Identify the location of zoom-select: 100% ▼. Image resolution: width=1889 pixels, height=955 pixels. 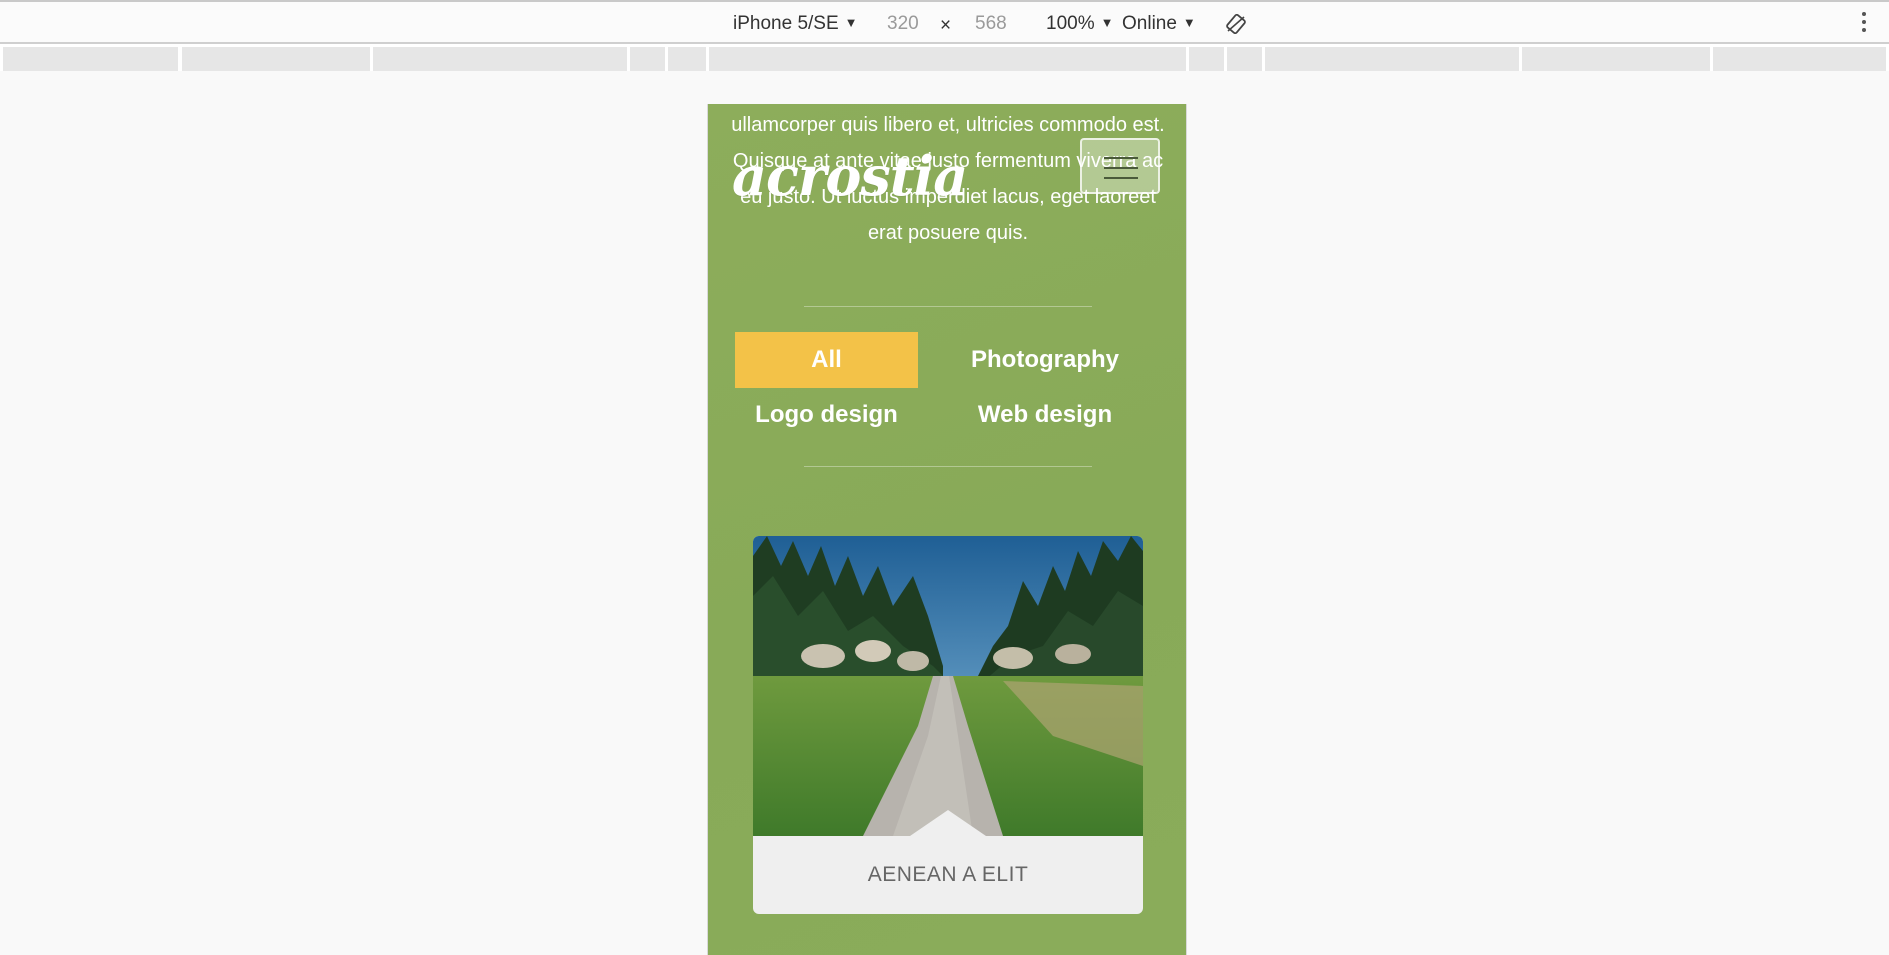
(1079, 24).